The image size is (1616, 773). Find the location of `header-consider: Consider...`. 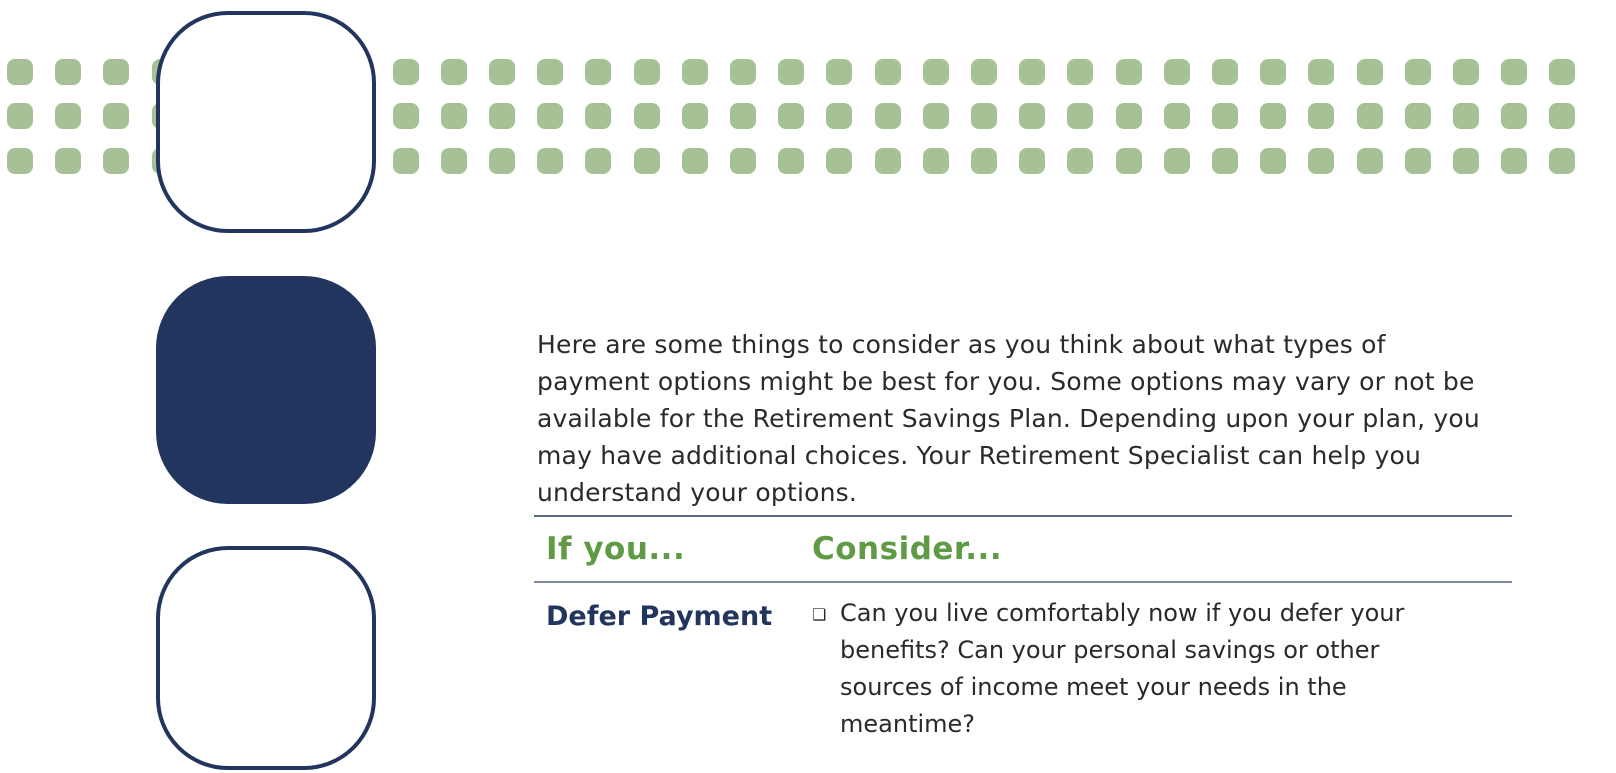

header-consider: Consider... is located at coordinates (907, 549).